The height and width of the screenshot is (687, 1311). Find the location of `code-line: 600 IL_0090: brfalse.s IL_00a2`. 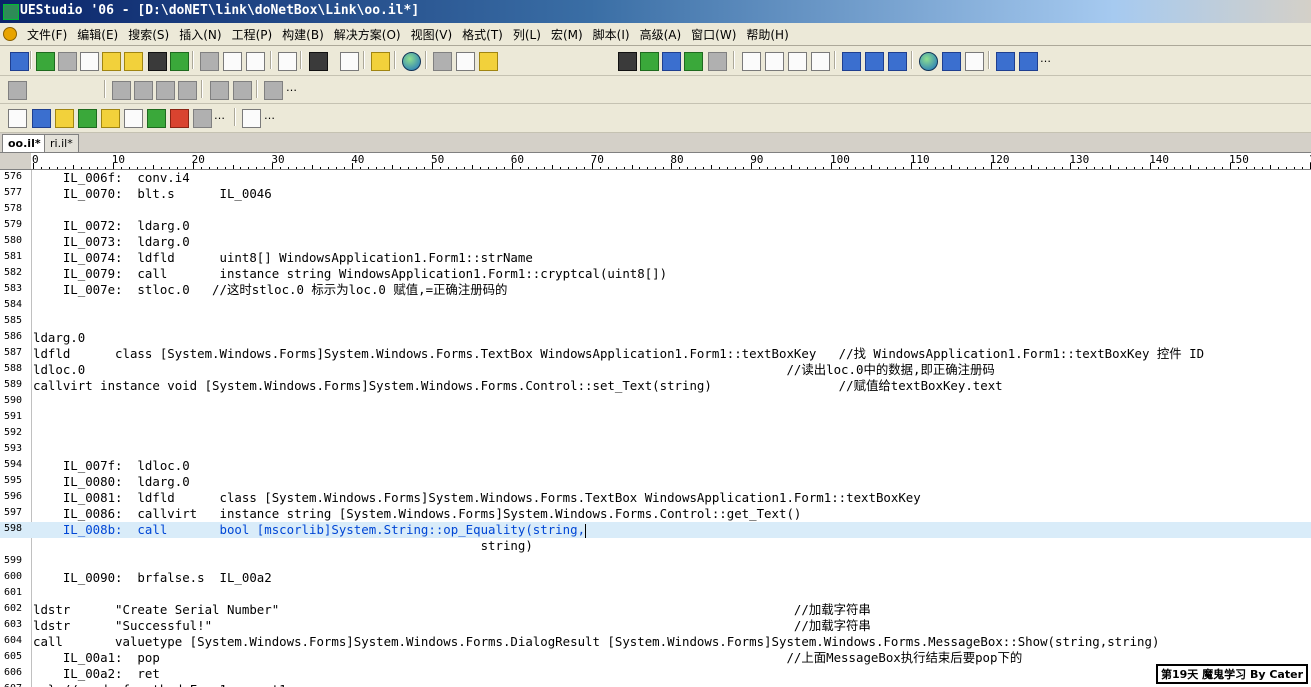

code-line: 600 IL_0090: brfalse.s IL_00a2 is located at coordinates (655, 578).